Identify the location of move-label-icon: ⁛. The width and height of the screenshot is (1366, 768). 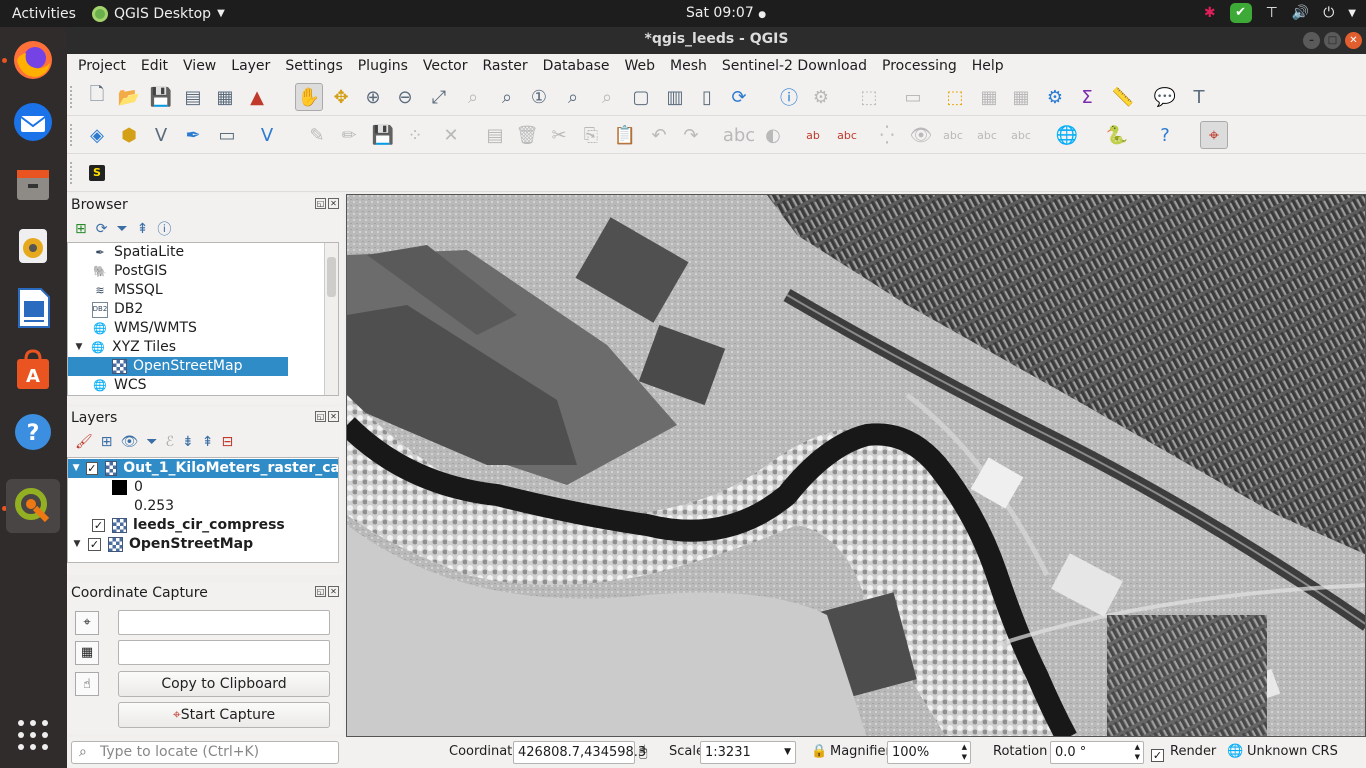
(887, 135).